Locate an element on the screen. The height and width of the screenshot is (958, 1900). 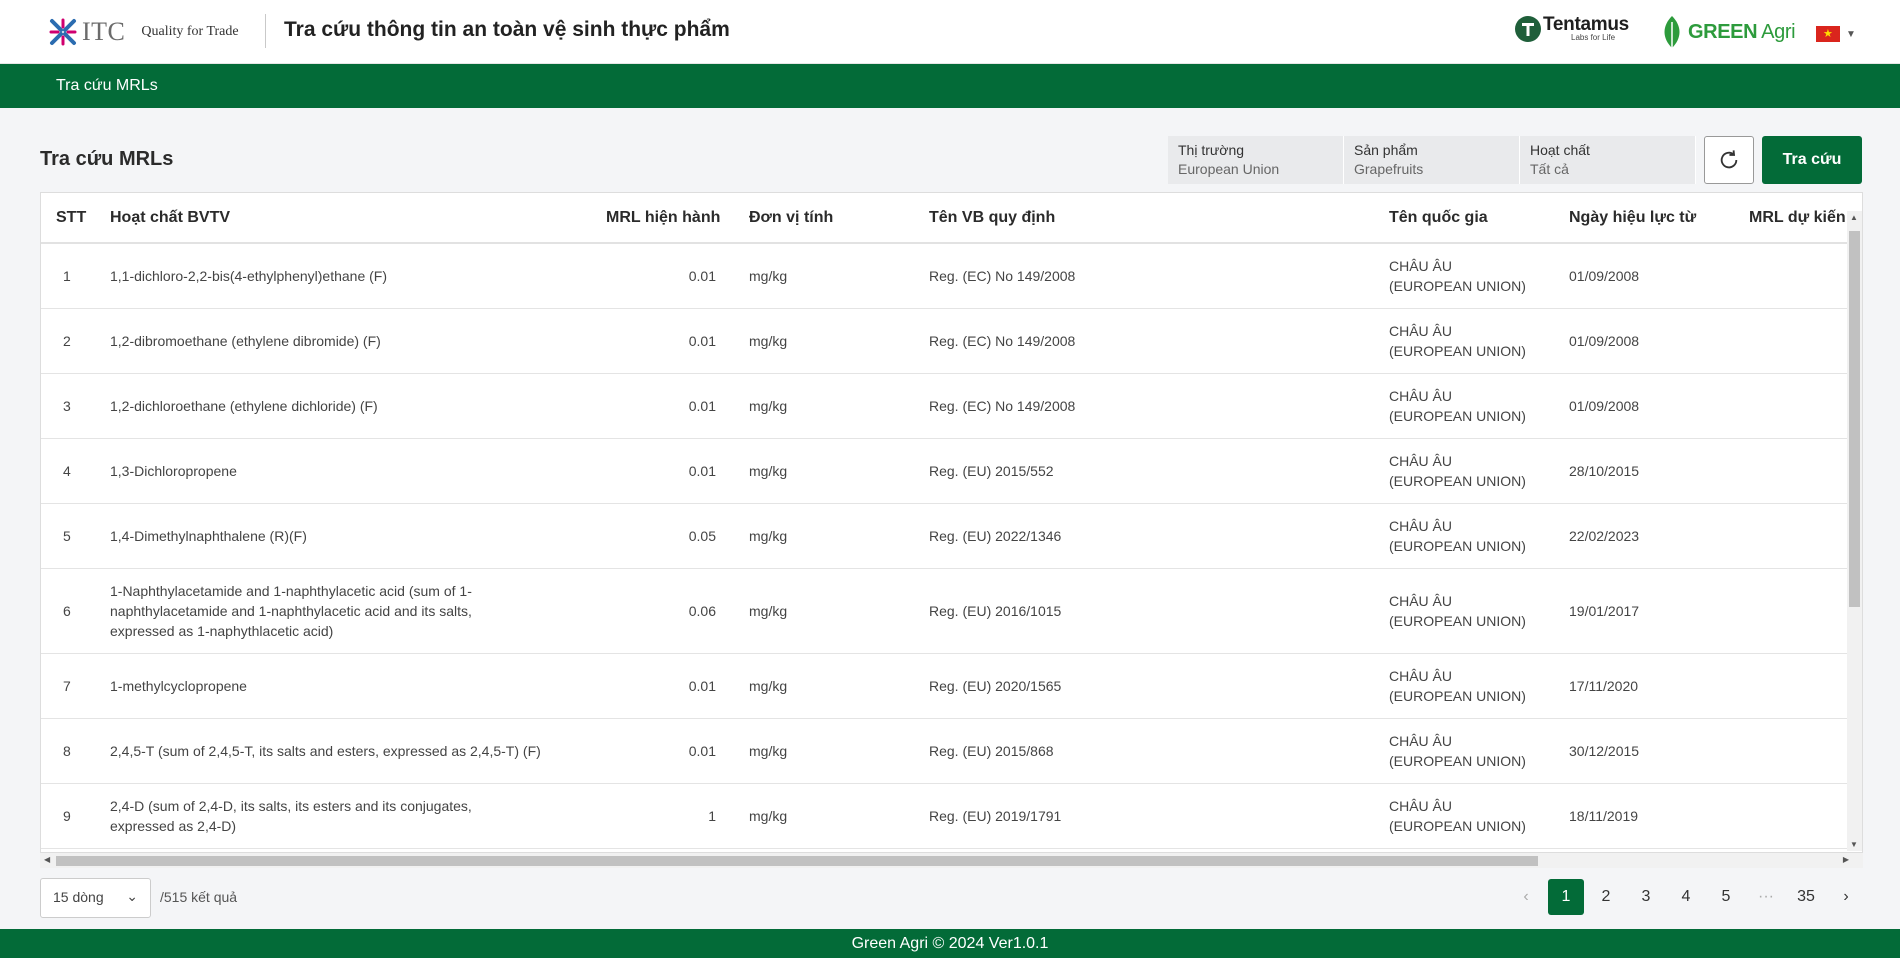
filter-product: Sản phẩm Grapefruits is located at coordinates (1432, 160).